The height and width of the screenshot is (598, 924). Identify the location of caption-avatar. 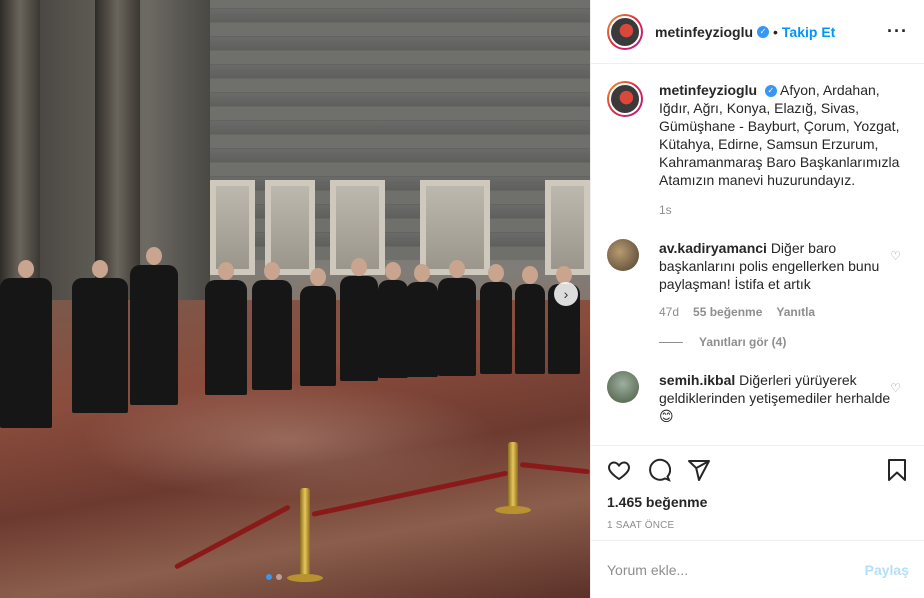
(625, 99).